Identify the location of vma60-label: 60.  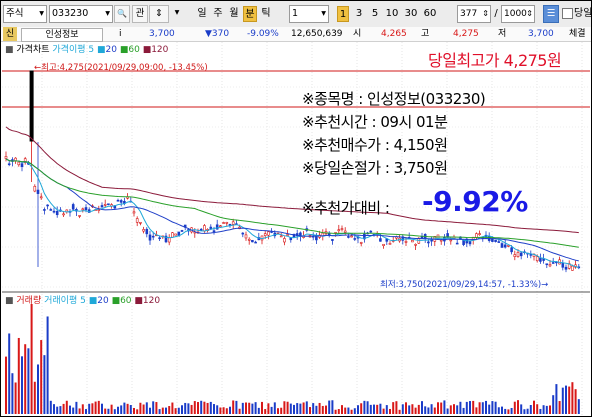
(126, 301).